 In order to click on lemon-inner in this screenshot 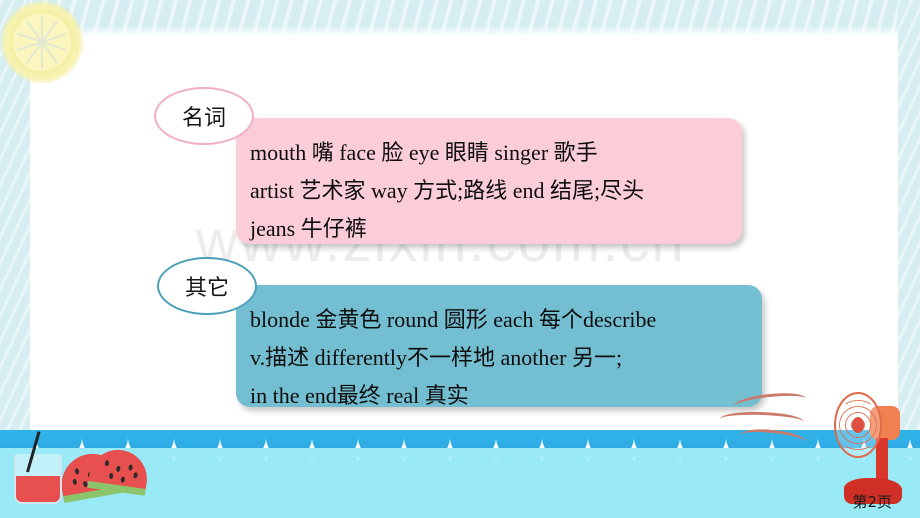, I will do `click(42, 42)`.